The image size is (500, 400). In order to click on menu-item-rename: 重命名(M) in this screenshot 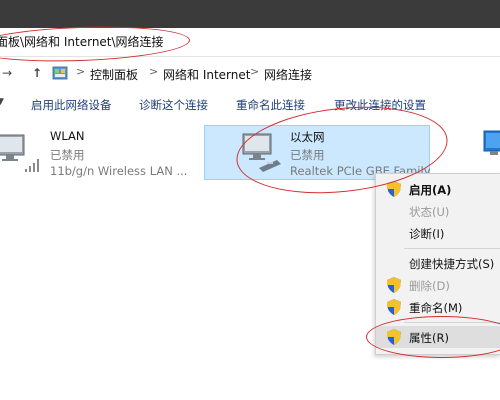, I will do `click(438, 307)`.